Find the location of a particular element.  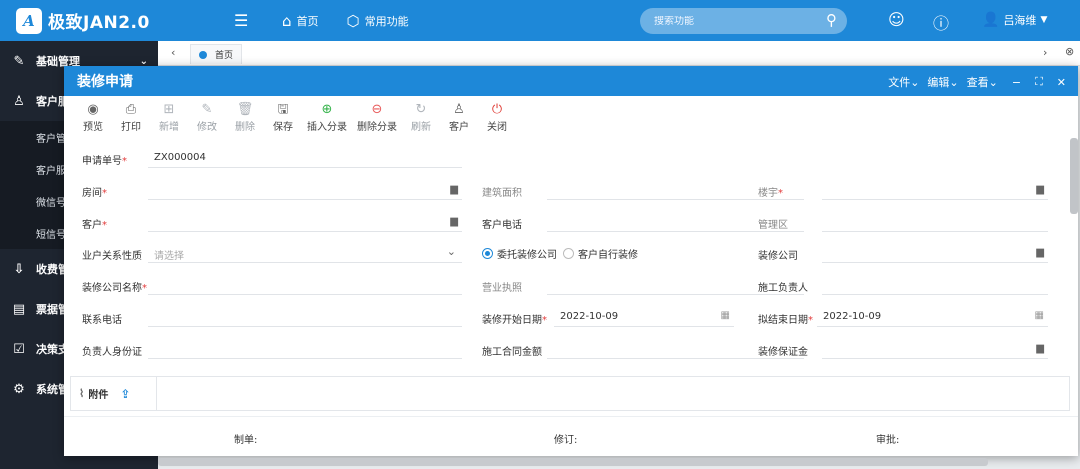

save-button: 🖫 保存 is located at coordinates (283, 120).